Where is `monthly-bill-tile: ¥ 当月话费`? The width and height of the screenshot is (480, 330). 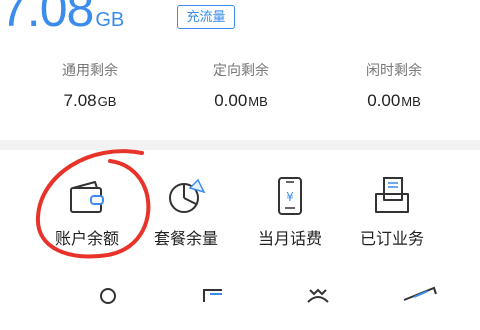
monthly-bill-tile: ¥ 当月话费 is located at coordinates (290, 212).